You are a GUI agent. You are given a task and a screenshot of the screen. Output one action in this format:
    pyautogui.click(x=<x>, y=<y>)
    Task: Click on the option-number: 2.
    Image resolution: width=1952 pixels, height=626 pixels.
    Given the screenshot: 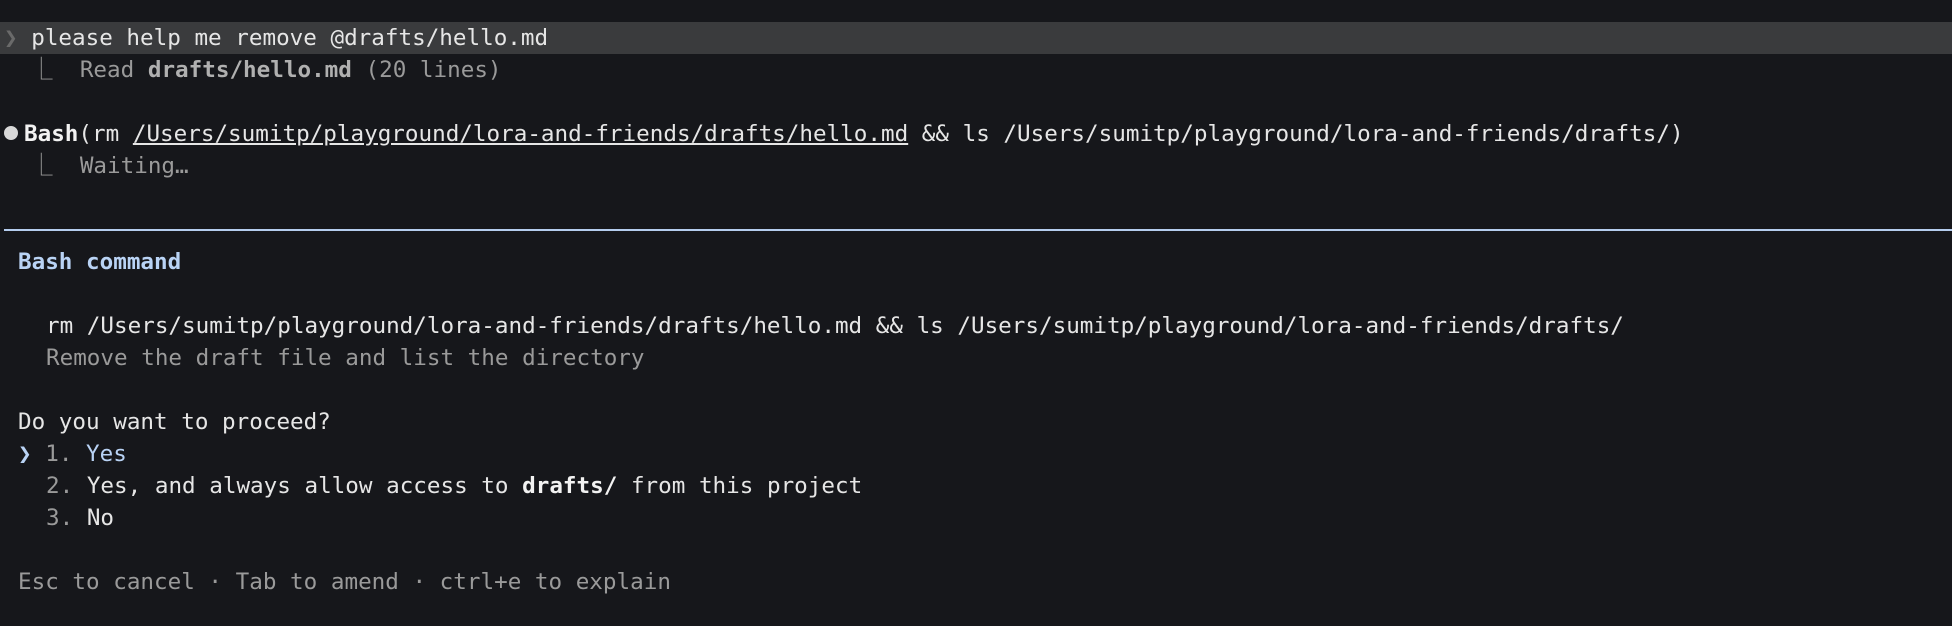 What is the action you would take?
    pyautogui.click(x=60, y=486)
    